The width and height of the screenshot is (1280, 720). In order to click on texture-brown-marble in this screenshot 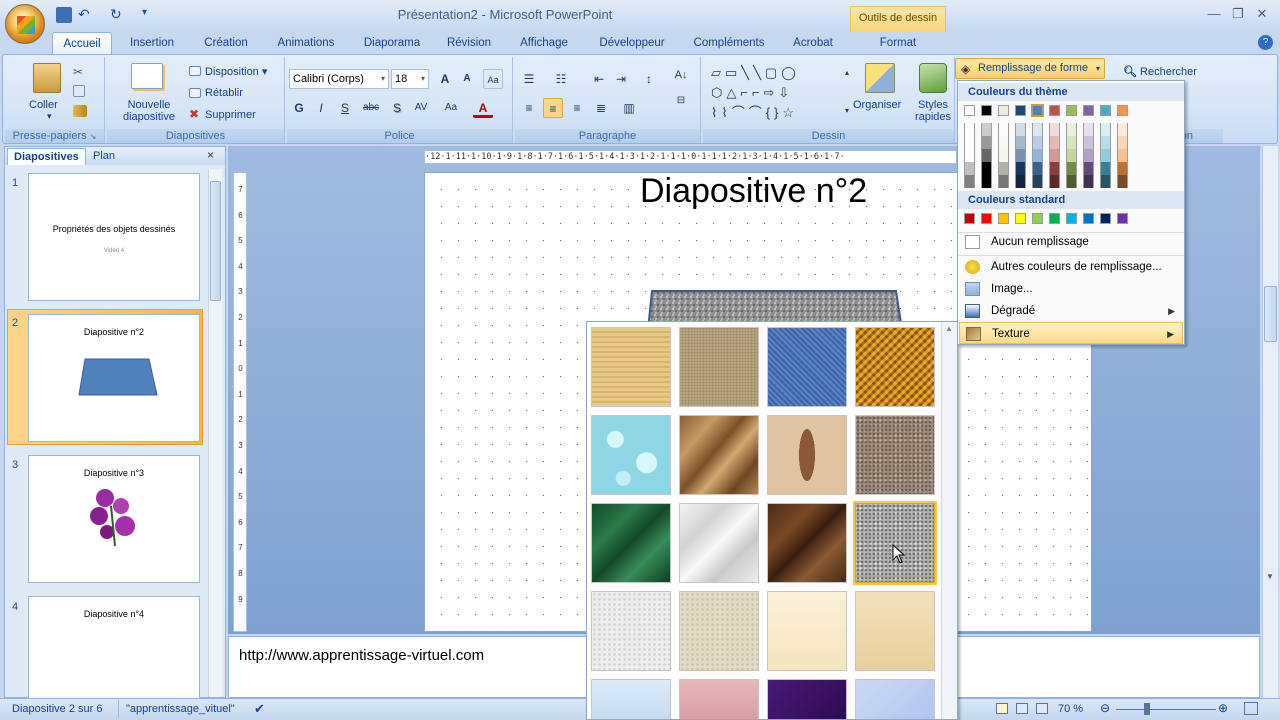, I will do `click(807, 543)`.